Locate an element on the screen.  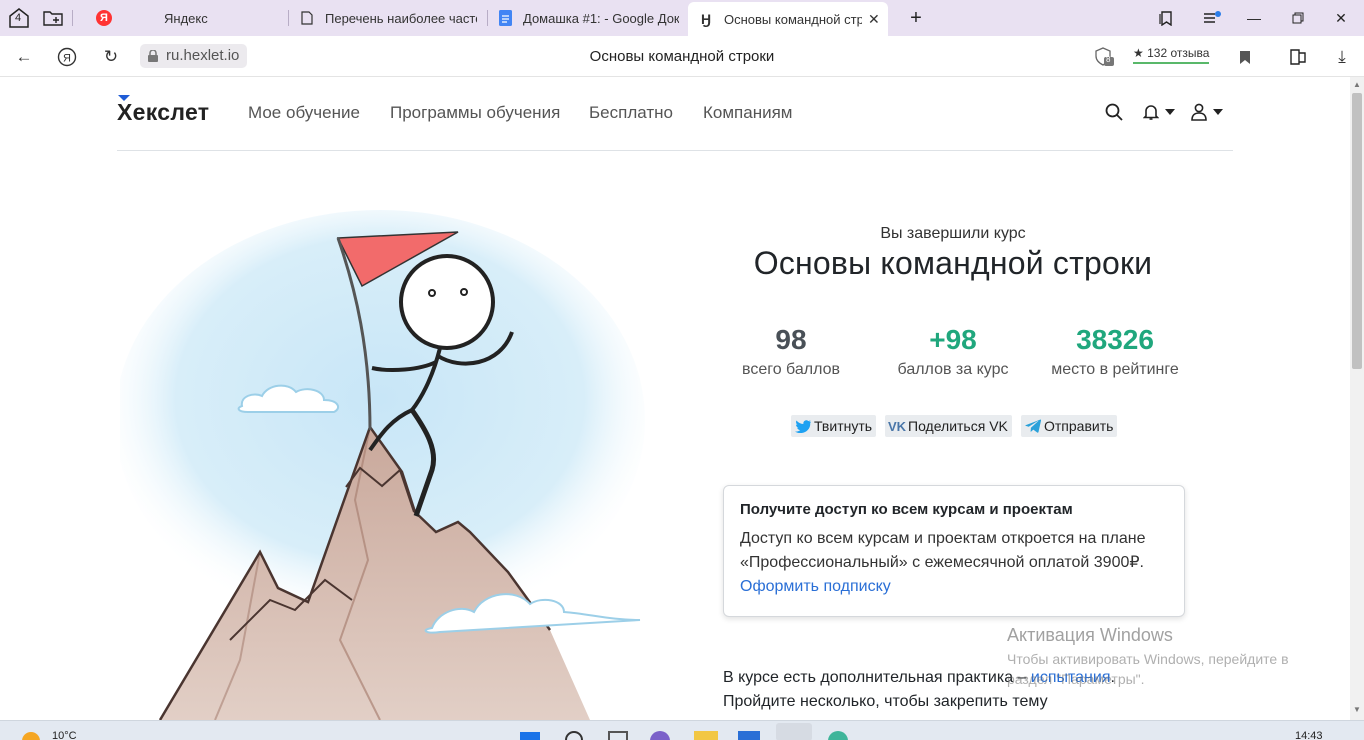
reload-button: ↻ is located at coordinates (111, 57).